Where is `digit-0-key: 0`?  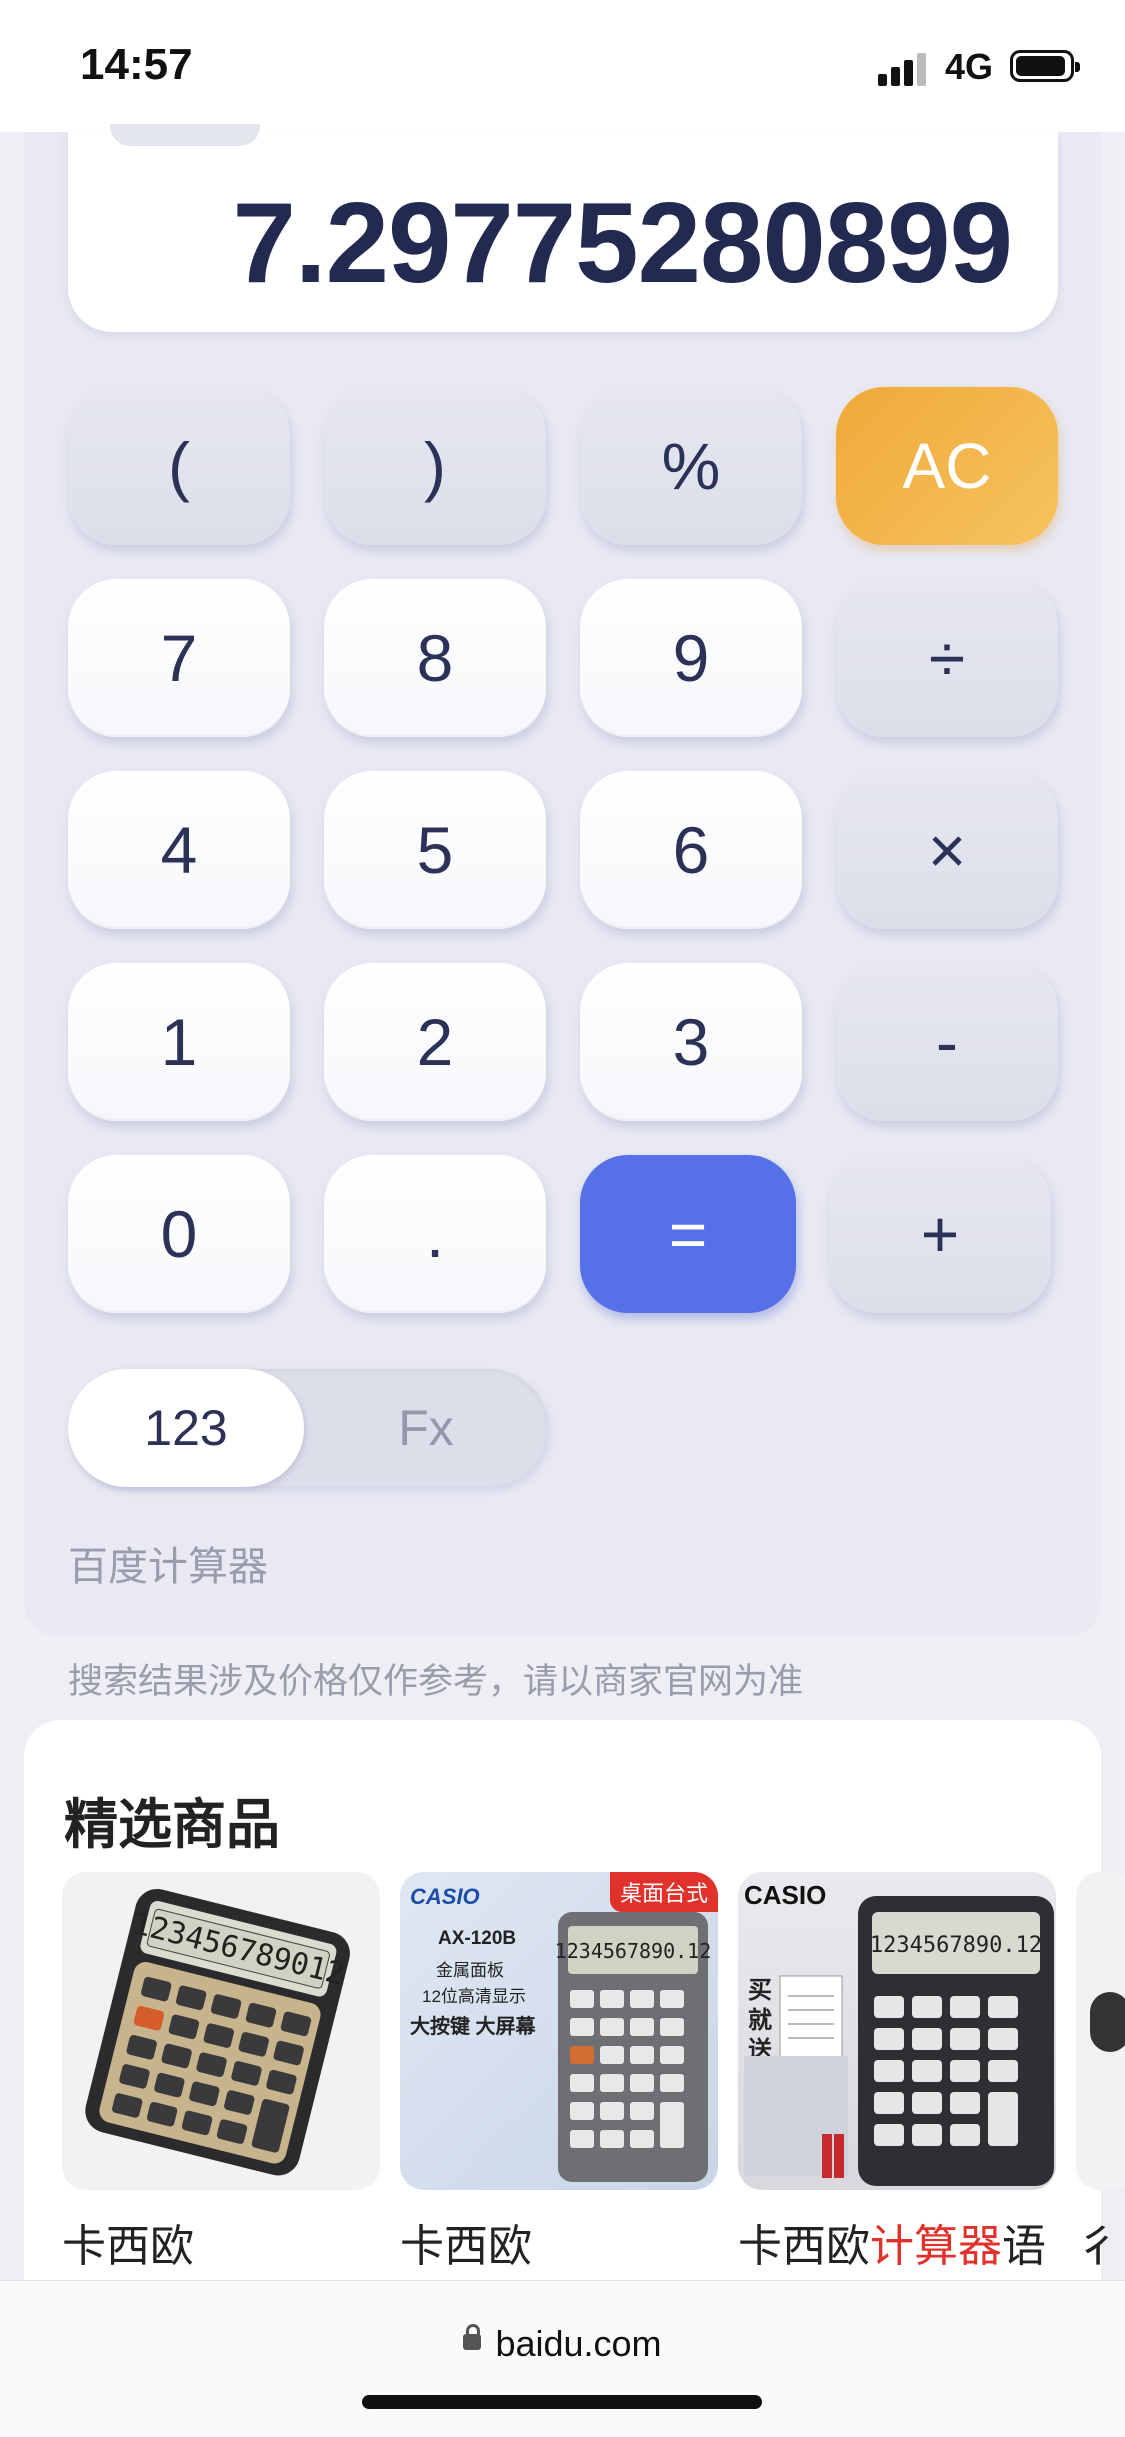 digit-0-key: 0 is located at coordinates (179, 1234).